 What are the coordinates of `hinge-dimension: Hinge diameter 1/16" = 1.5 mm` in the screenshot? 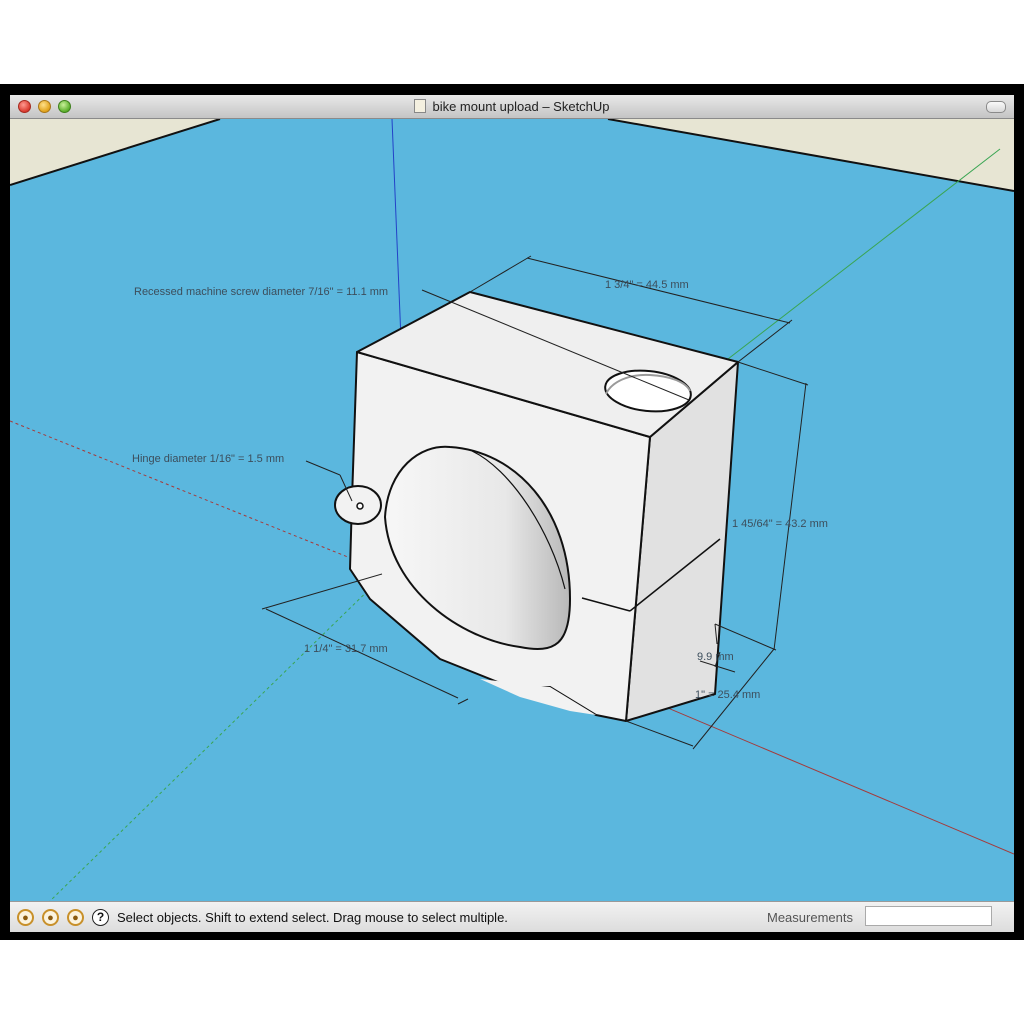 It's located at (208, 459).